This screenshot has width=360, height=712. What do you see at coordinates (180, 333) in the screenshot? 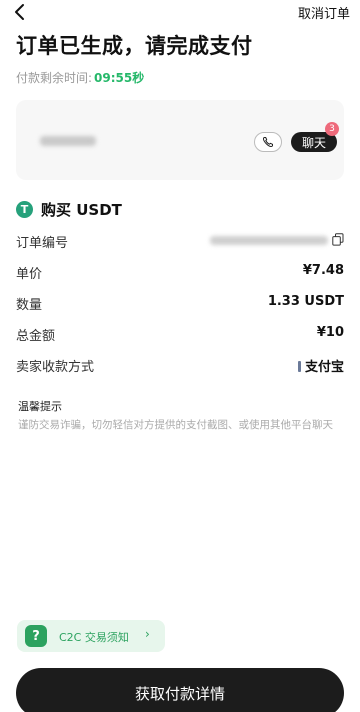
I see `order-row-total: 总金额 ¥10` at bounding box center [180, 333].